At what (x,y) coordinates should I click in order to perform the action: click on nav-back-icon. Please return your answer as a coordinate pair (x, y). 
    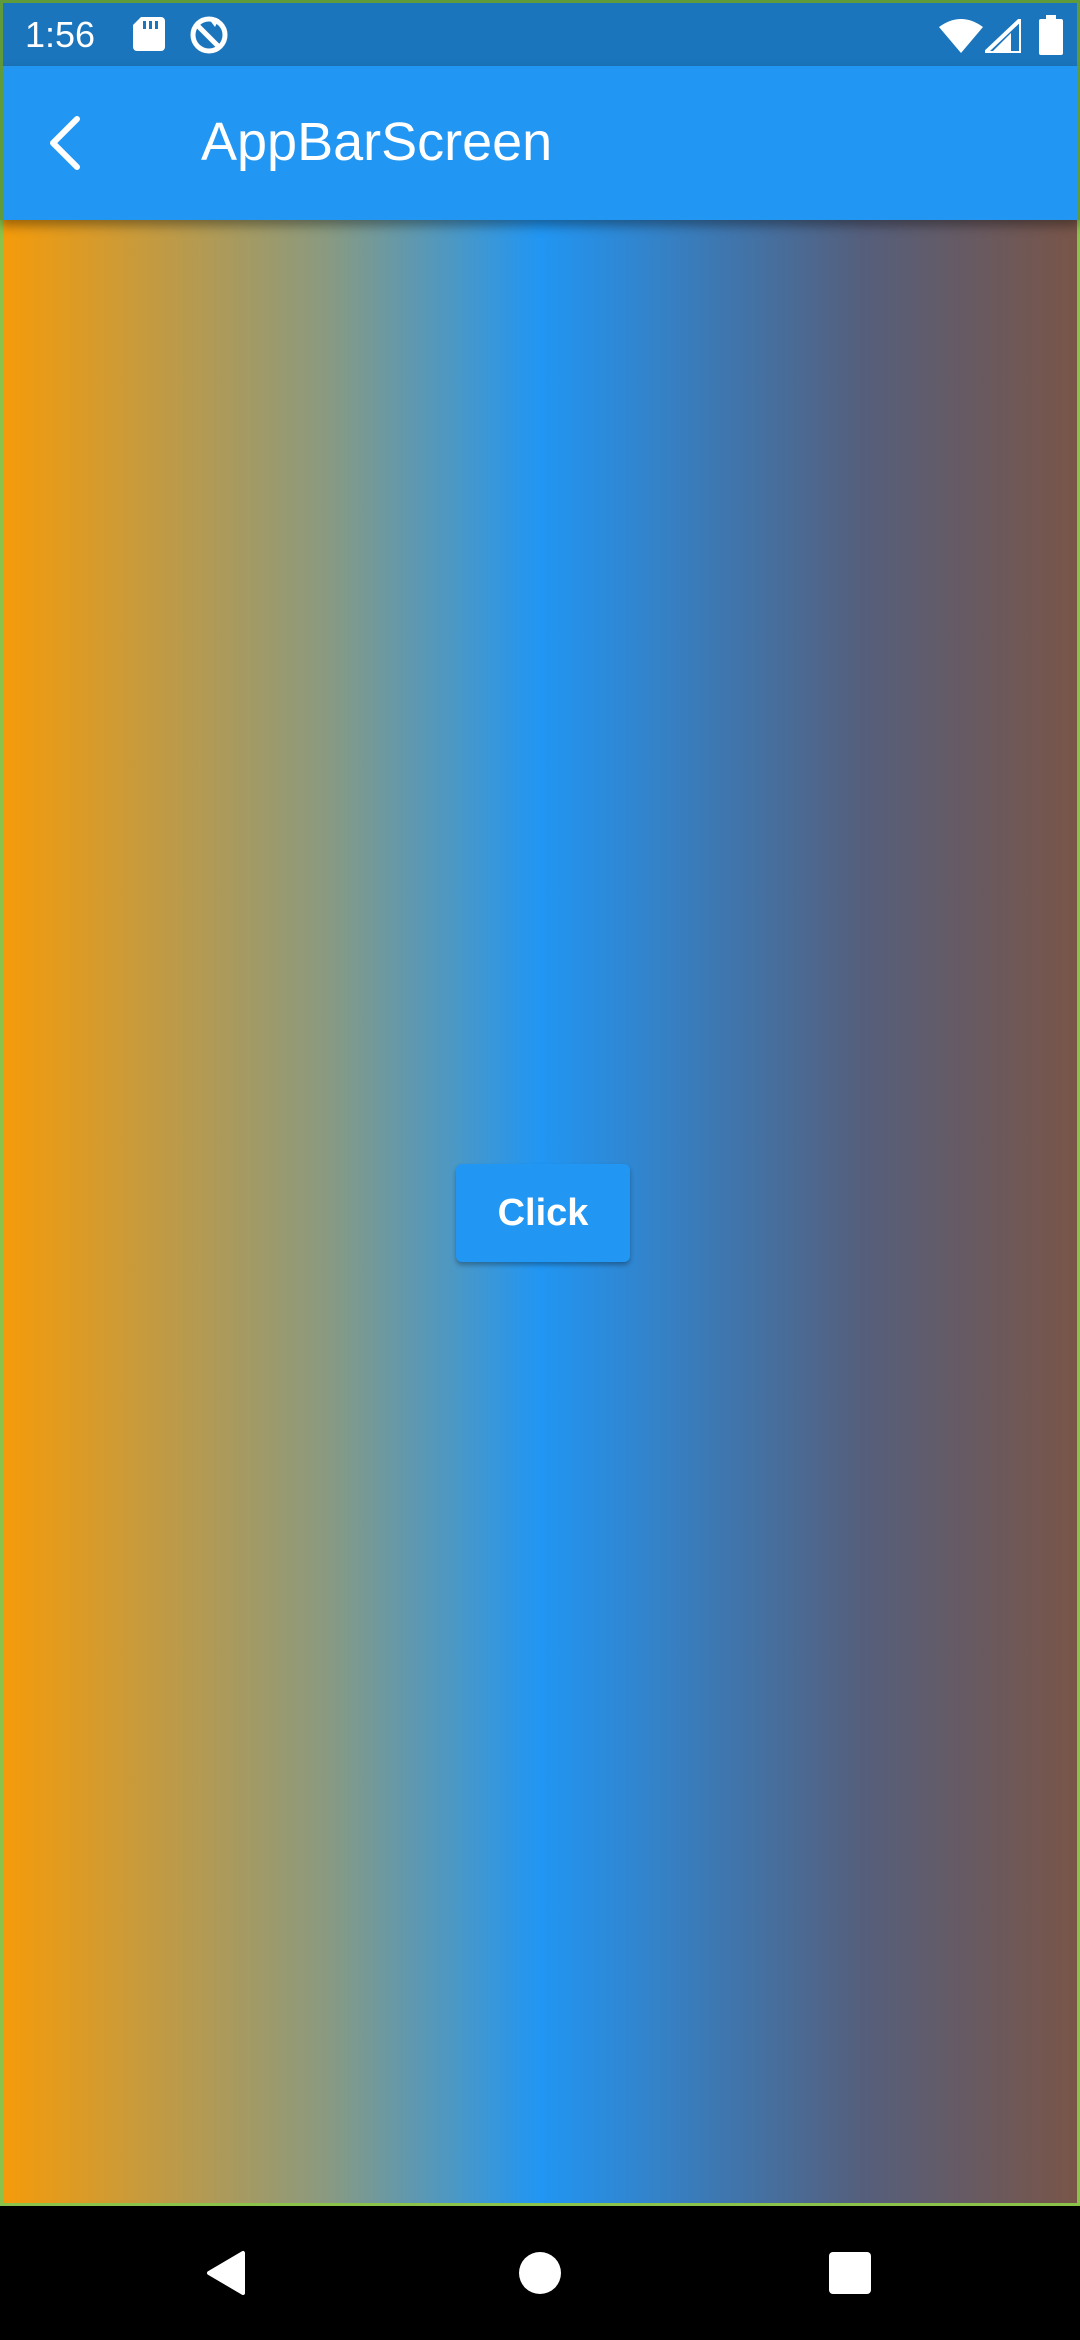
    Looking at the image, I should click on (226, 2273).